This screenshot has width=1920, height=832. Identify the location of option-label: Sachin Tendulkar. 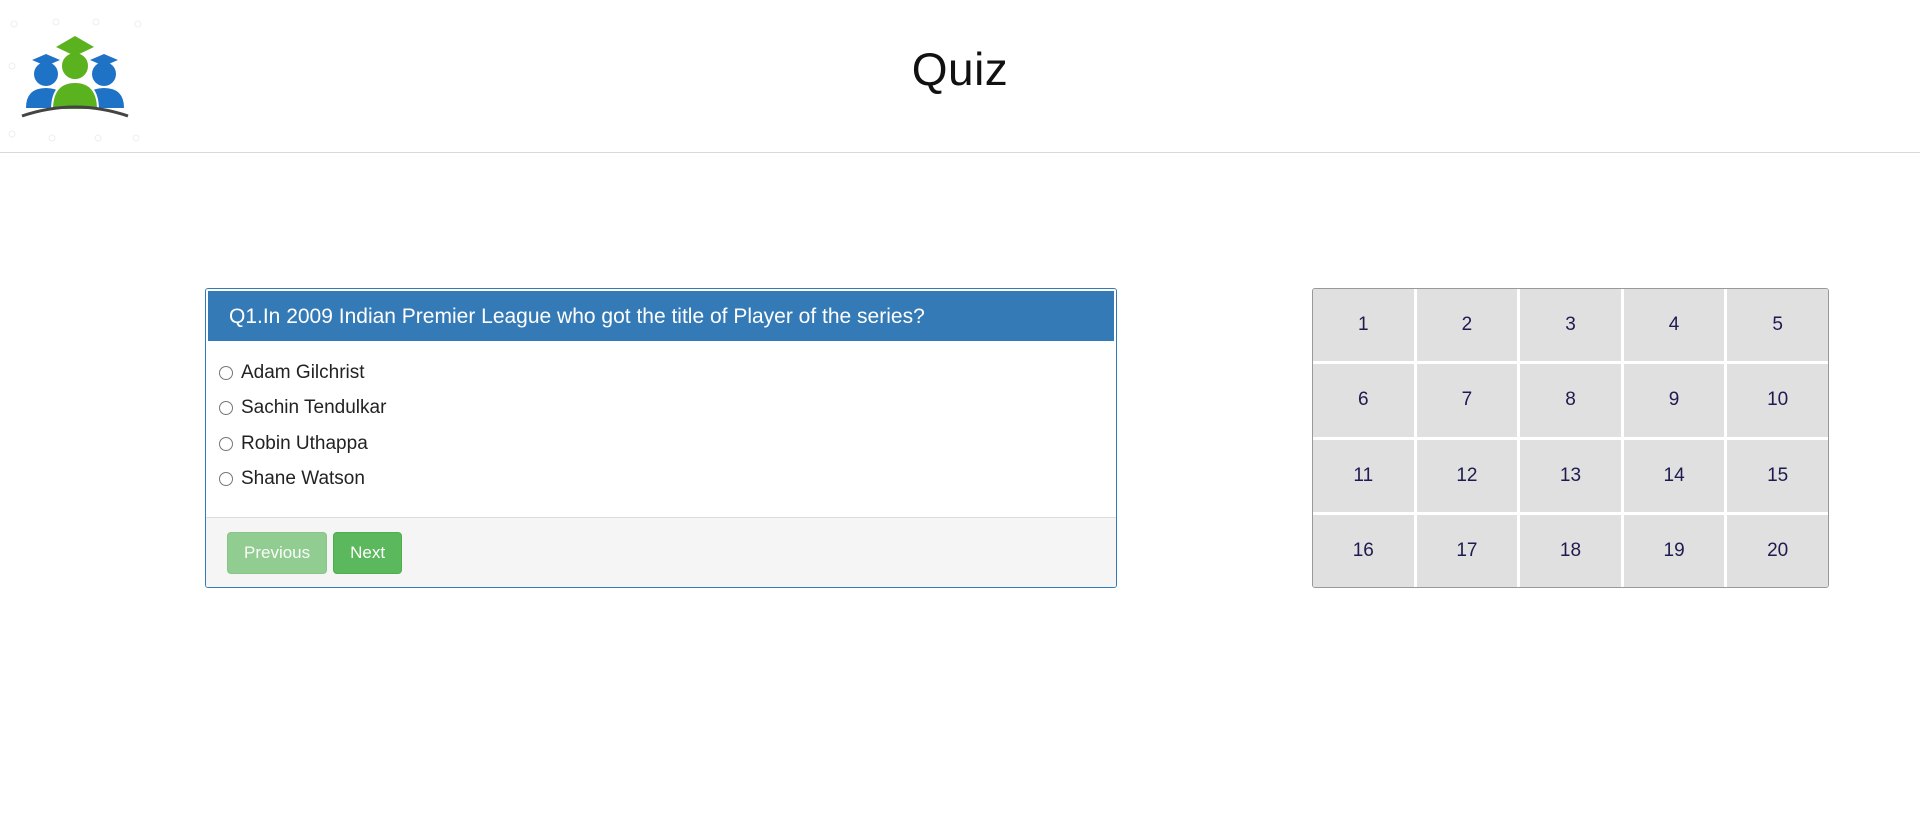
(314, 408).